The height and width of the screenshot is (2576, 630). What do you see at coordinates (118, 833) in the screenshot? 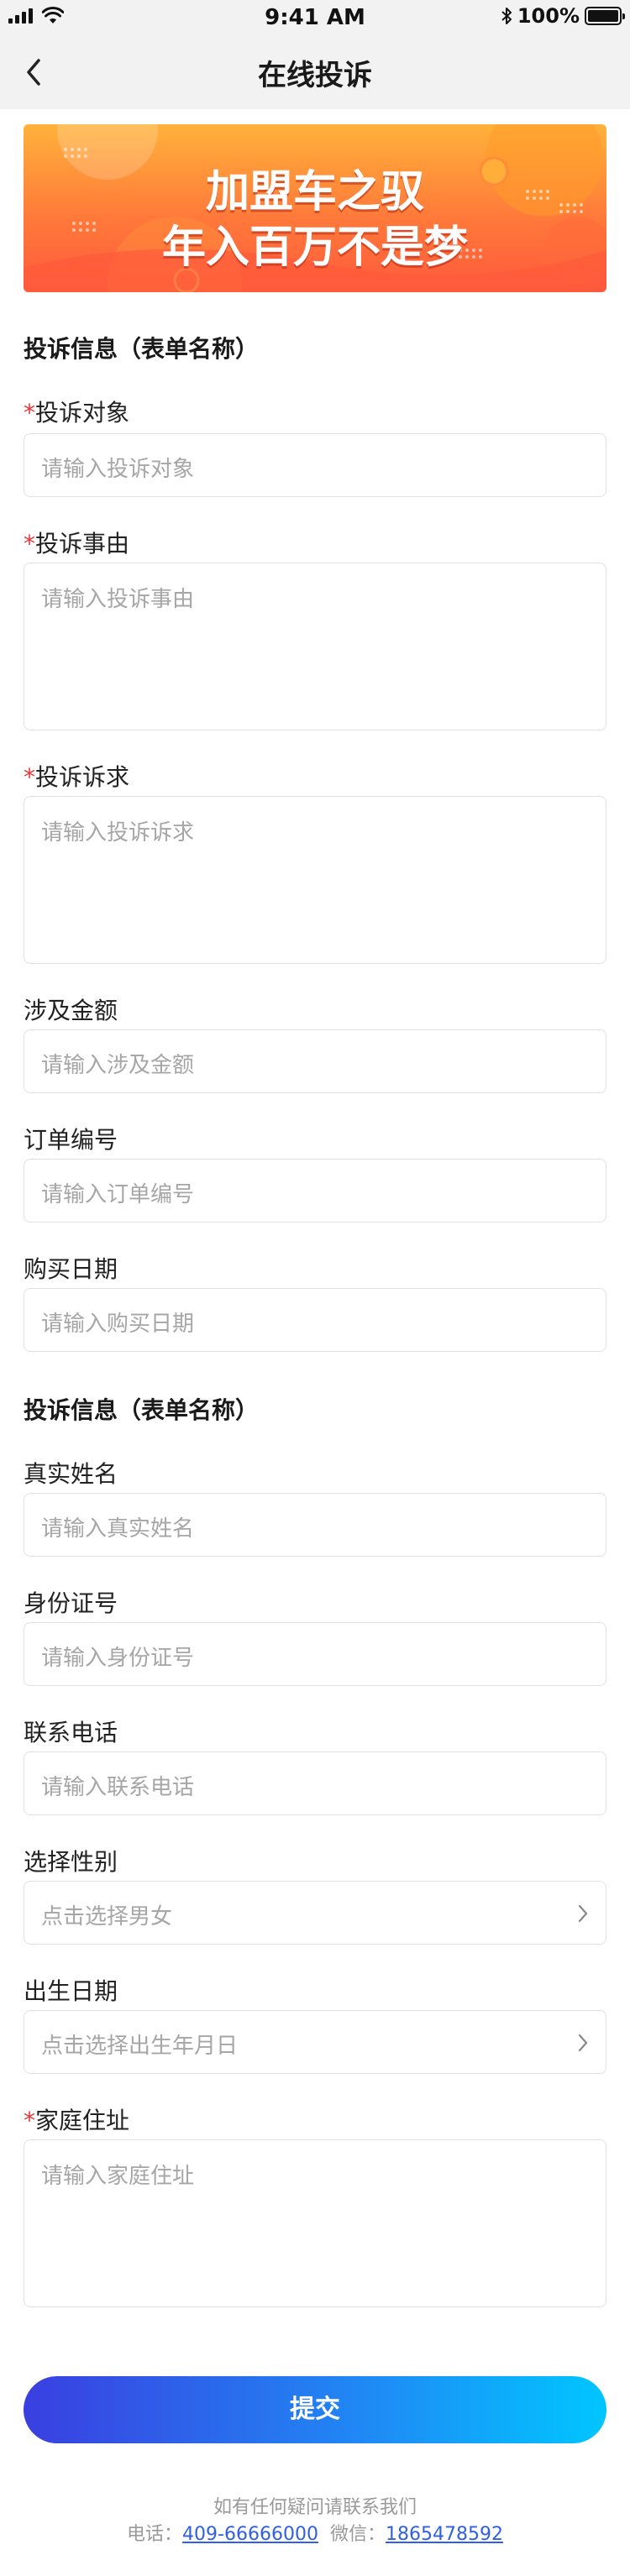
I see `demand-placeholder: 请输入投诉诉求` at bounding box center [118, 833].